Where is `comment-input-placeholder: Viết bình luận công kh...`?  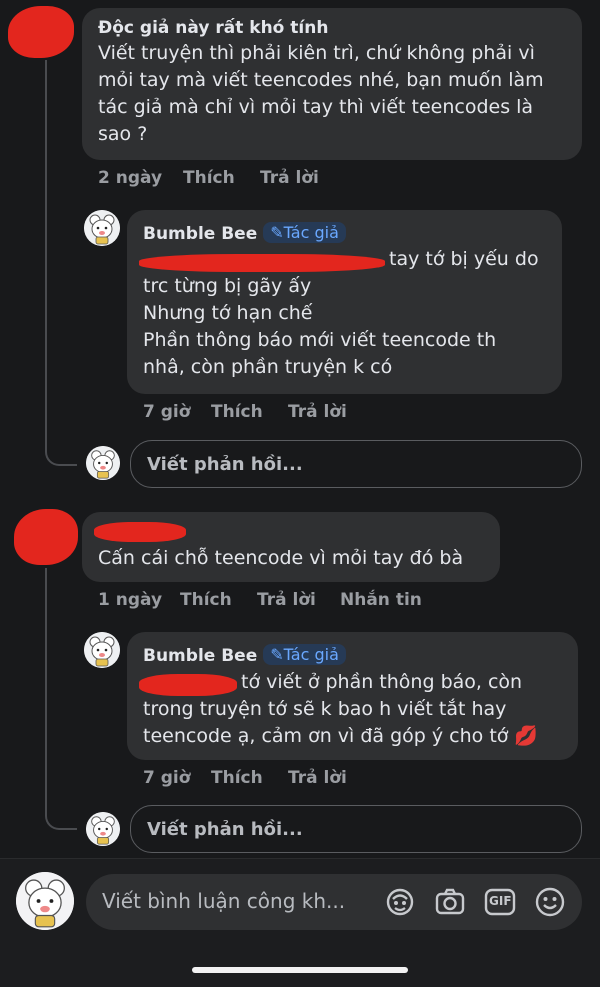 comment-input-placeholder: Viết bình luận công kh... is located at coordinates (224, 901).